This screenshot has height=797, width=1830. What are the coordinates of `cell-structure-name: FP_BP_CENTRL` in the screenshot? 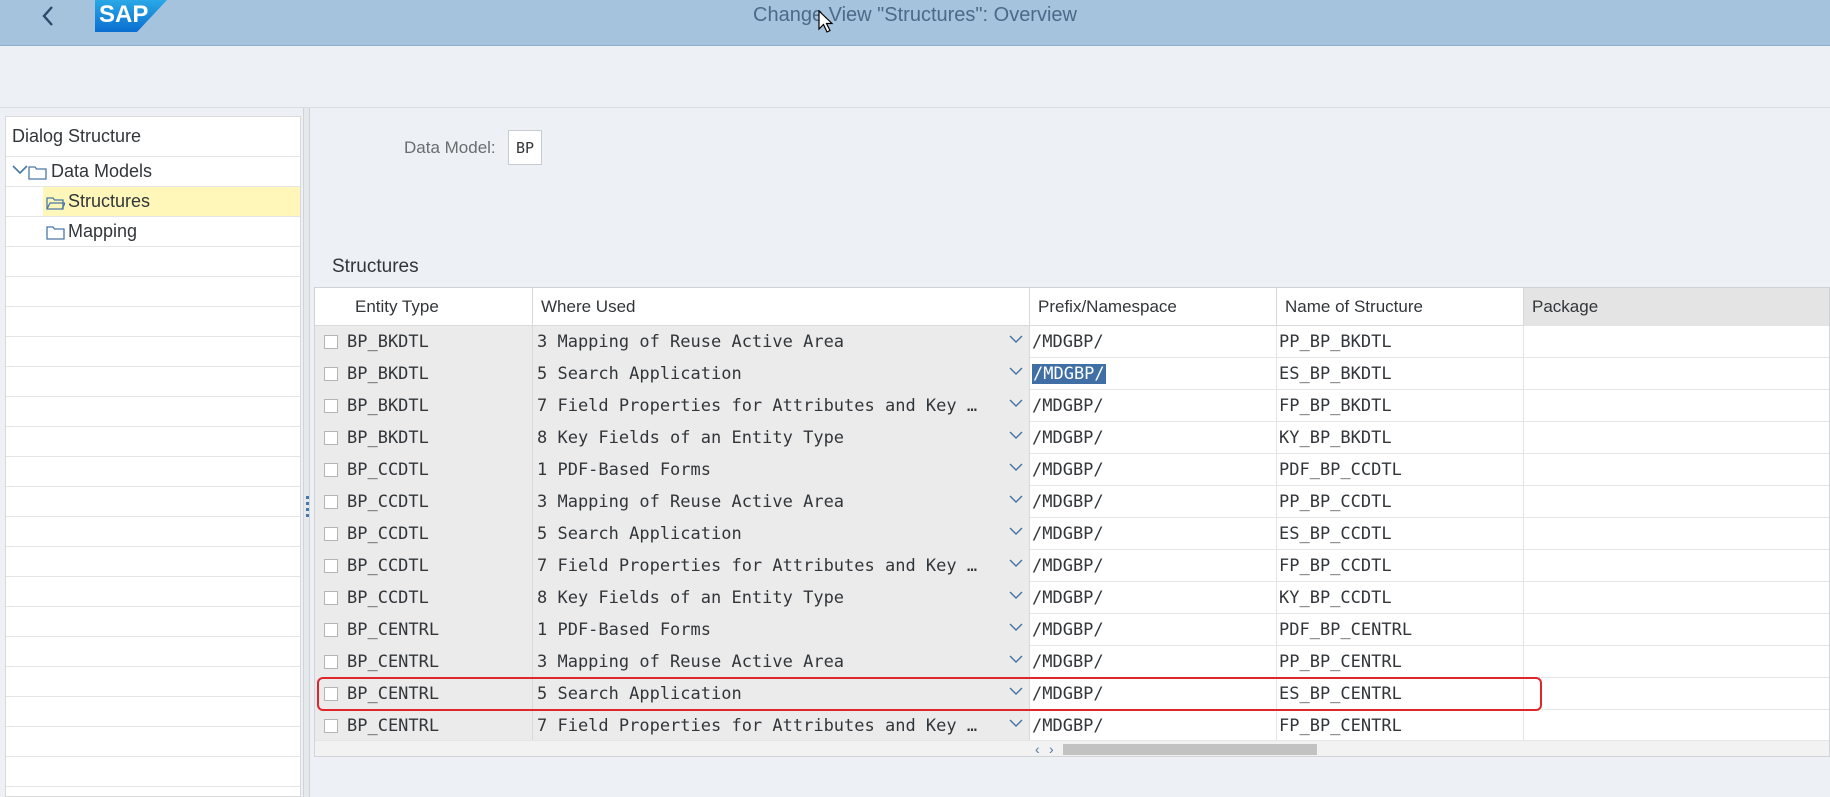 It's located at (1400, 726).